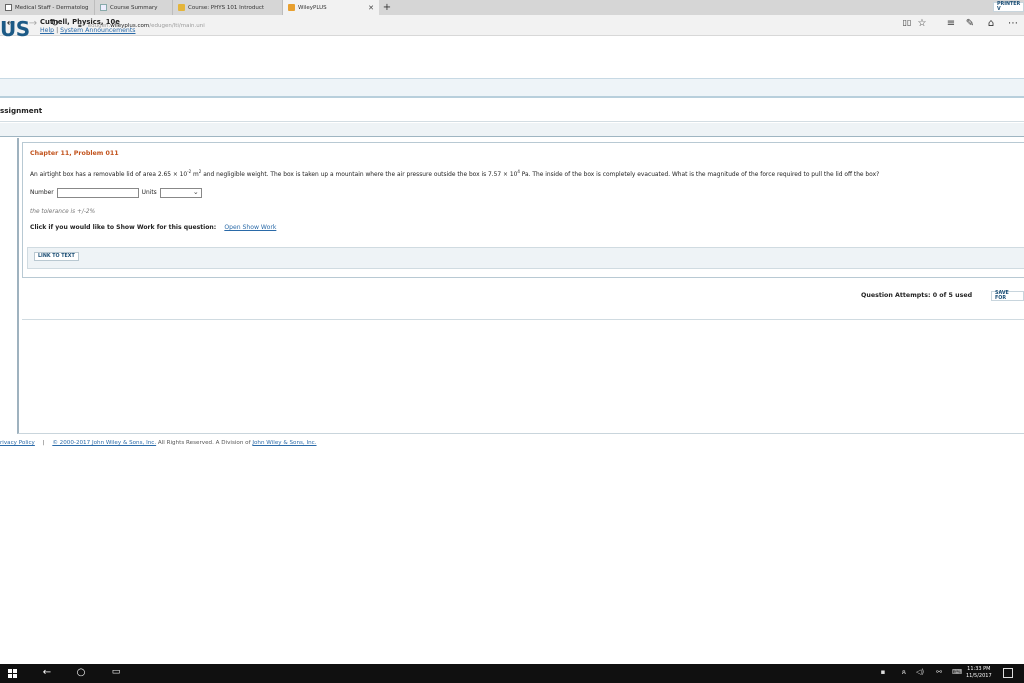  Describe the element at coordinates (991, 23) in the screenshot. I see `share-icon: ⌂` at that location.